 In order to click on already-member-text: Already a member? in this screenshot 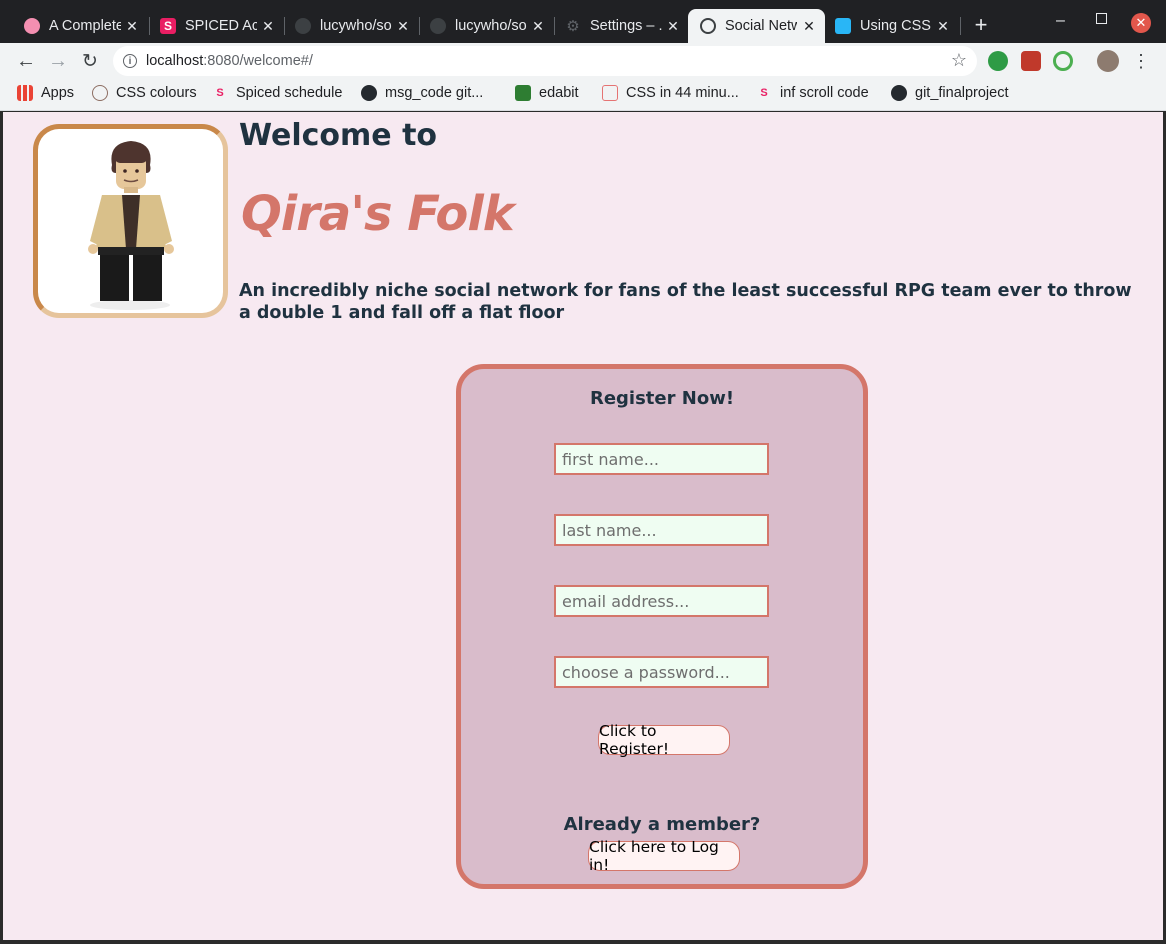, I will do `click(662, 824)`.